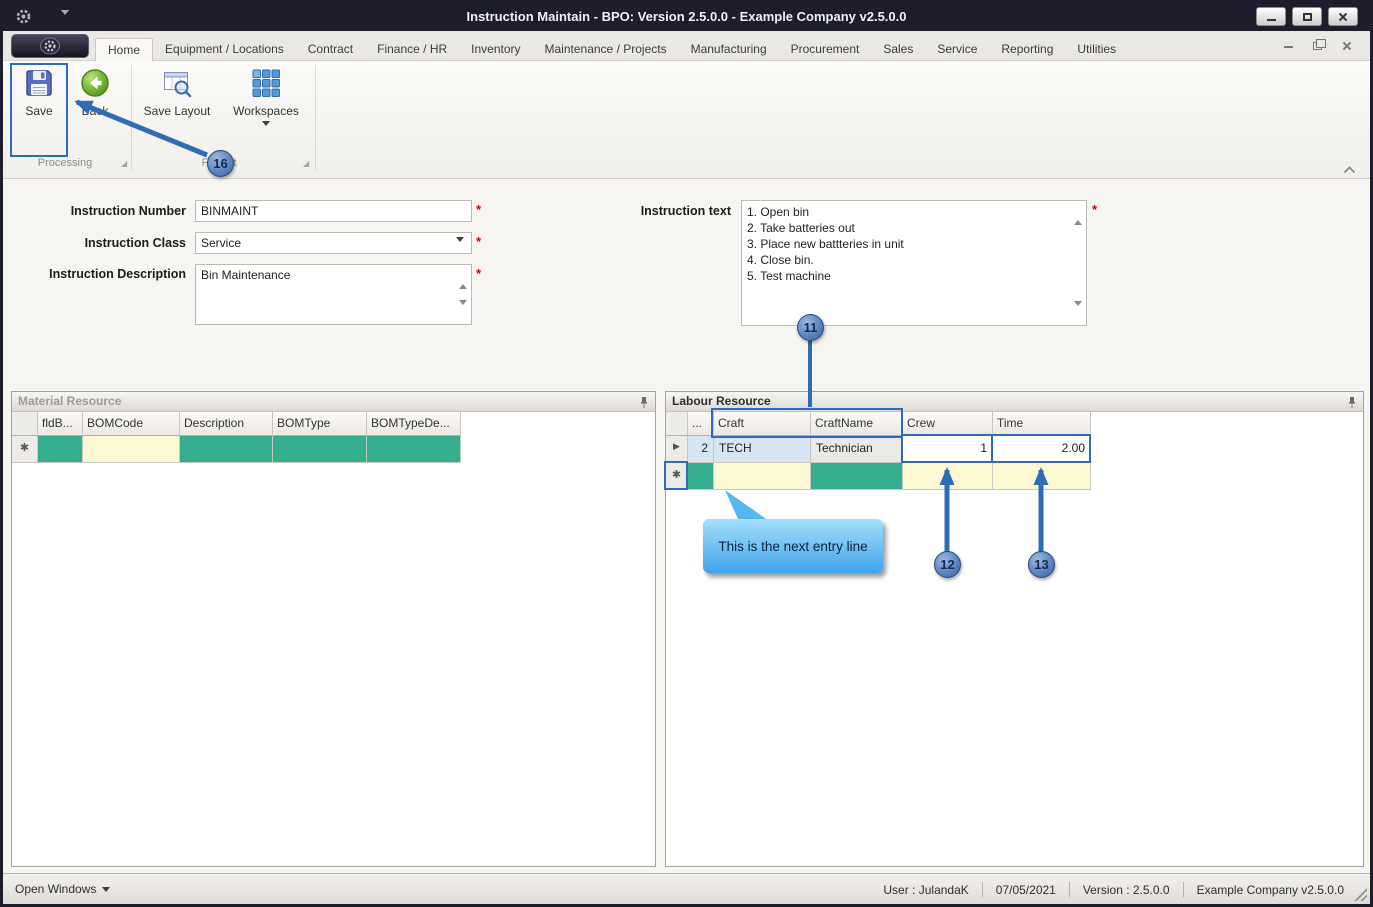  What do you see at coordinates (131, 424) in the screenshot?
I see `column-header-bomcode: BOMCode` at bounding box center [131, 424].